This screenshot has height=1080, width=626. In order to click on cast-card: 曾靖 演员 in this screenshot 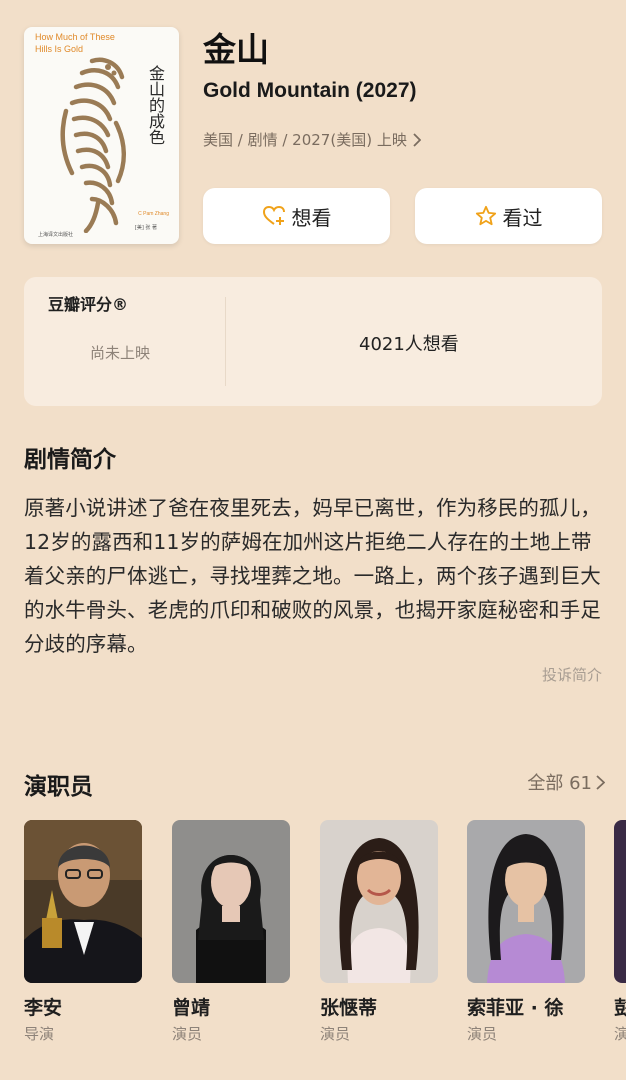, I will do `click(231, 931)`.